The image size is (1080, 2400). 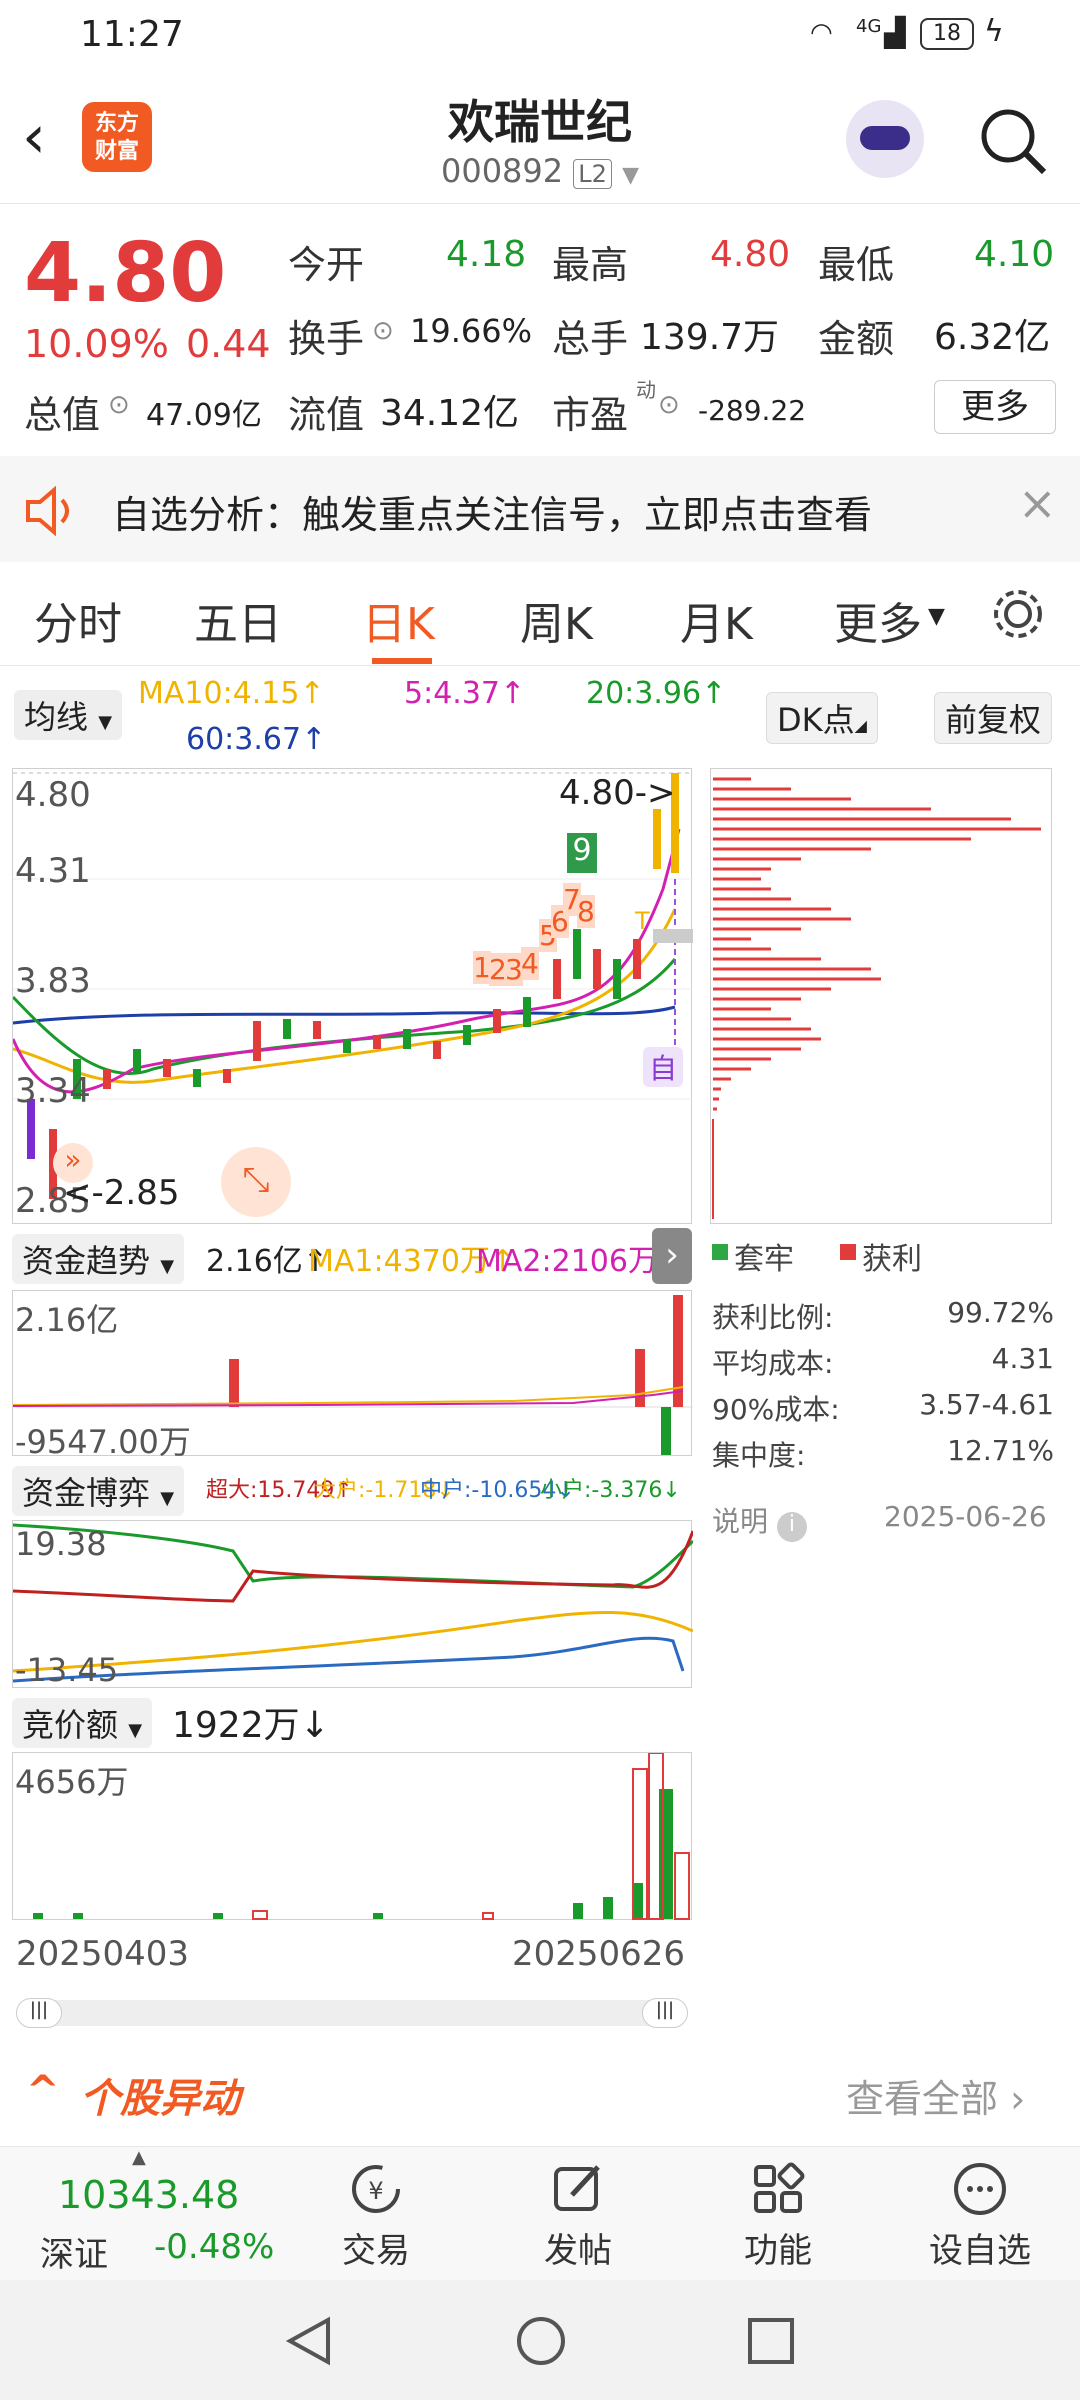 I want to click on last-price-marker: 4.80->, so click(x=617, y=793).